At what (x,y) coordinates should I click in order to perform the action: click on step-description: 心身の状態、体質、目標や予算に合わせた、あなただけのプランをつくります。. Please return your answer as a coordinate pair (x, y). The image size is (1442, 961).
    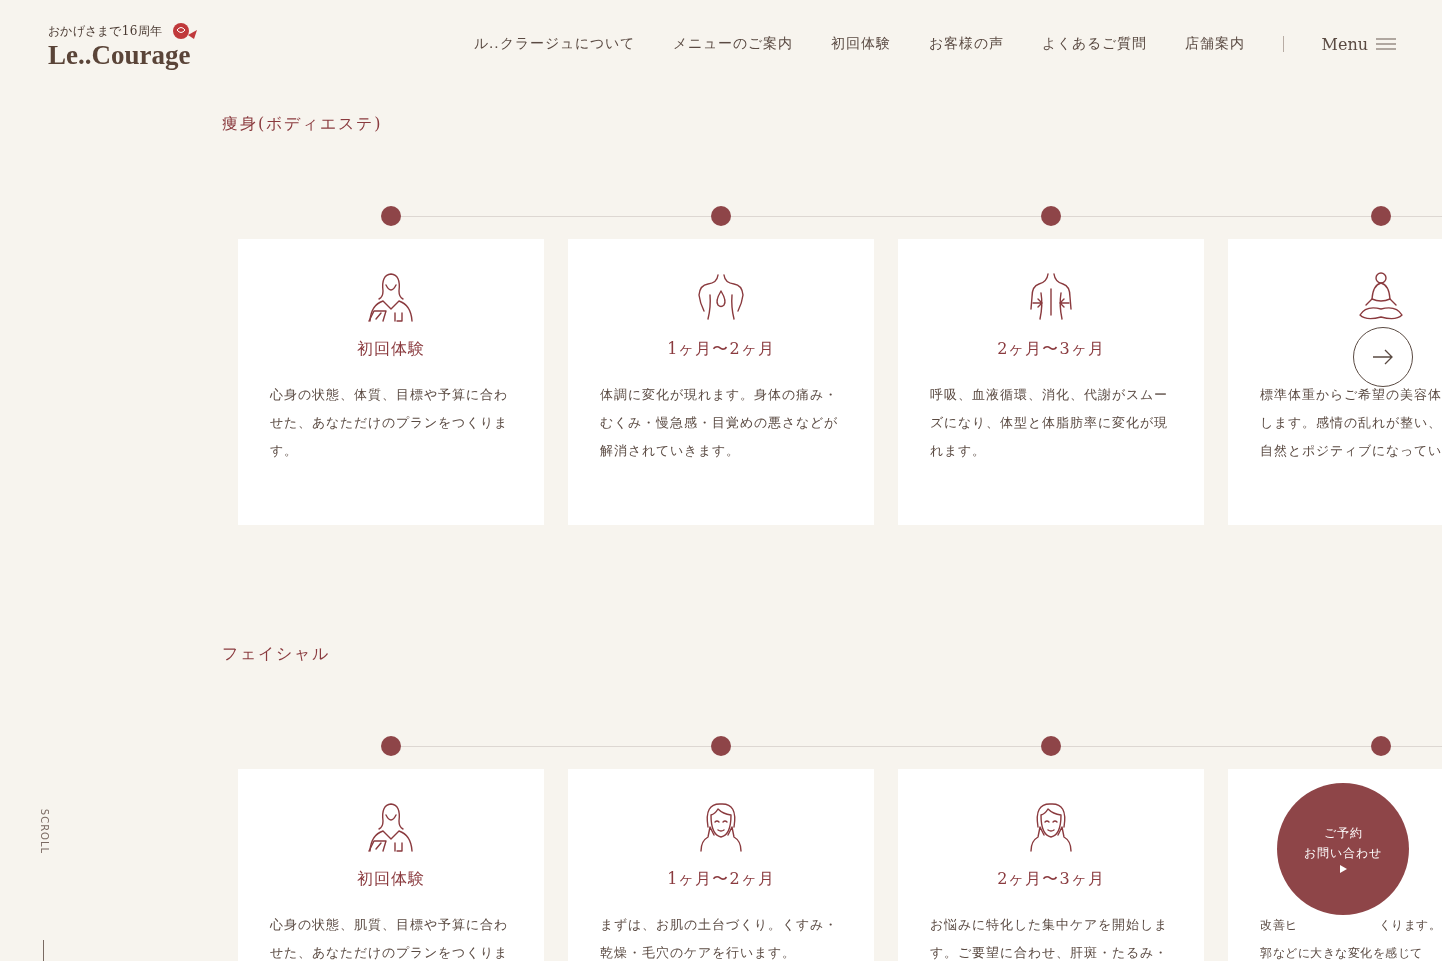
    Looking at the image, I should click on (389, 423).